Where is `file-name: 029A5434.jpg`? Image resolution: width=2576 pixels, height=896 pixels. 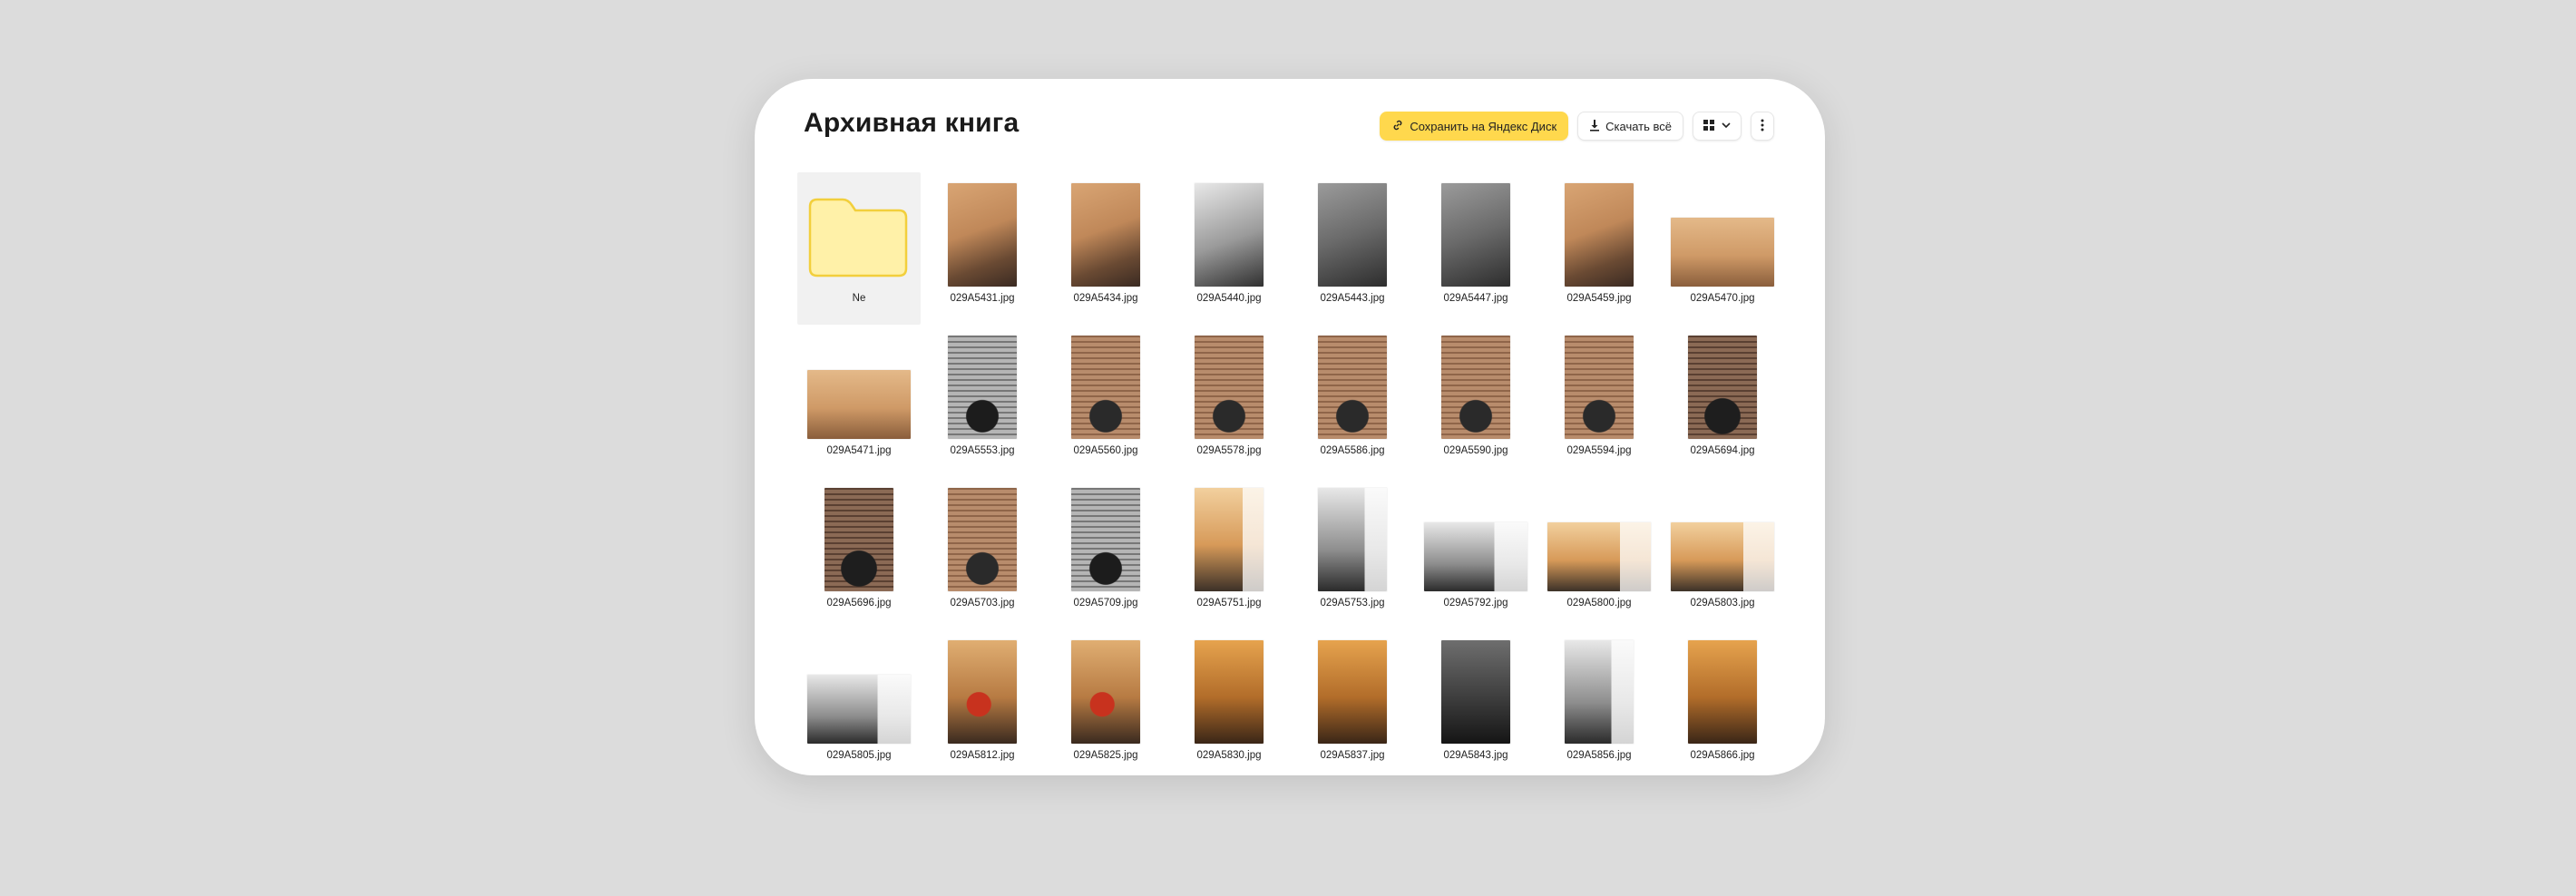
file-name: 029A5434.jpg is located at coordinates (1105, 298).